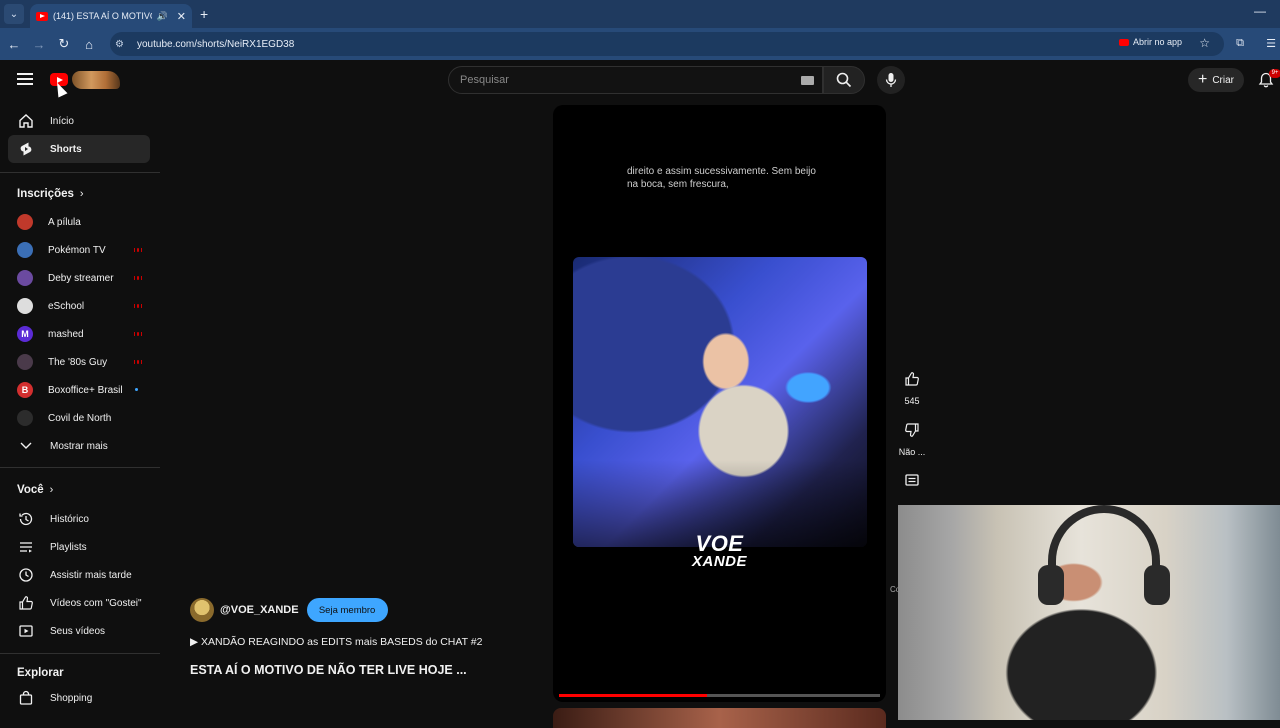 This screenshot has width=1280, height=728. What do you see at coordinates (42, 16) in the screenshot?
I see `youtube-favicon-icon` at bounding box center [42, 16].